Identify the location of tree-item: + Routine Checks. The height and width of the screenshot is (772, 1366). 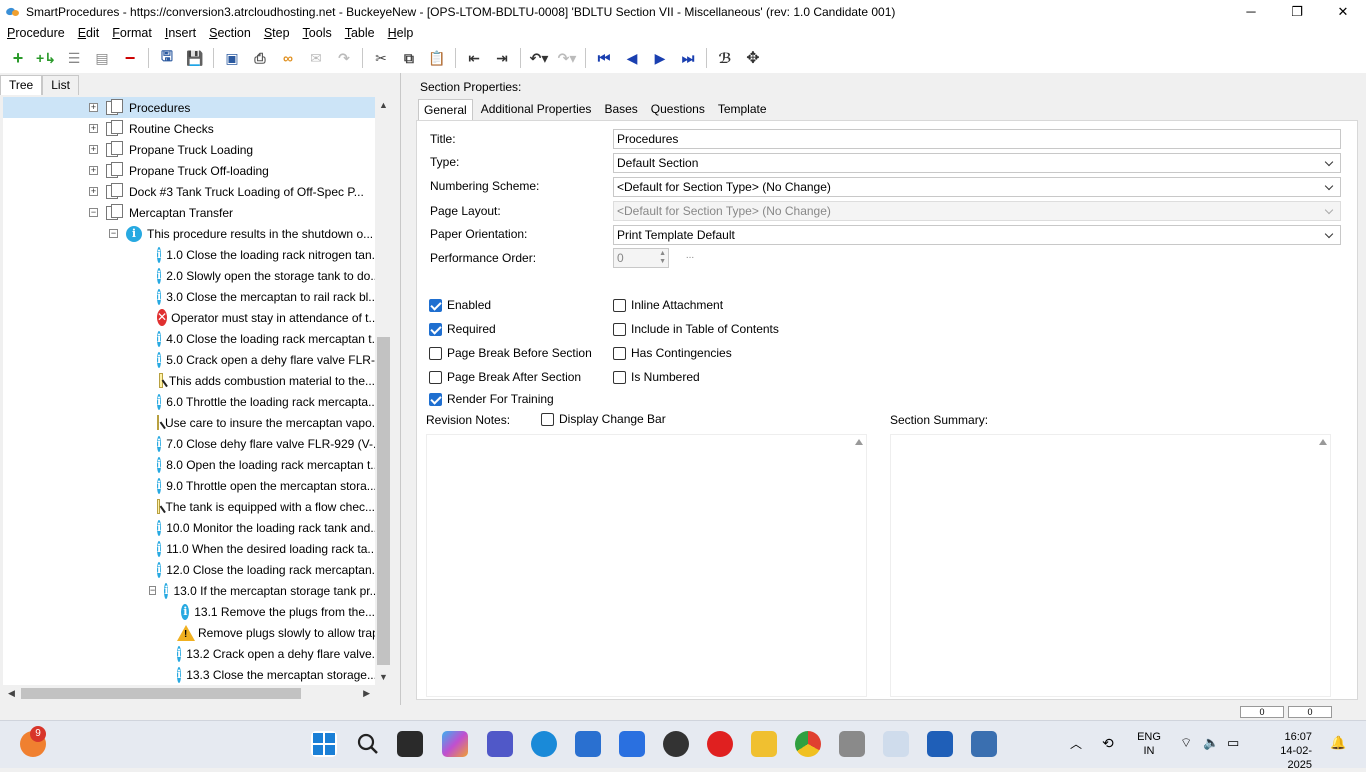
(189, 128).